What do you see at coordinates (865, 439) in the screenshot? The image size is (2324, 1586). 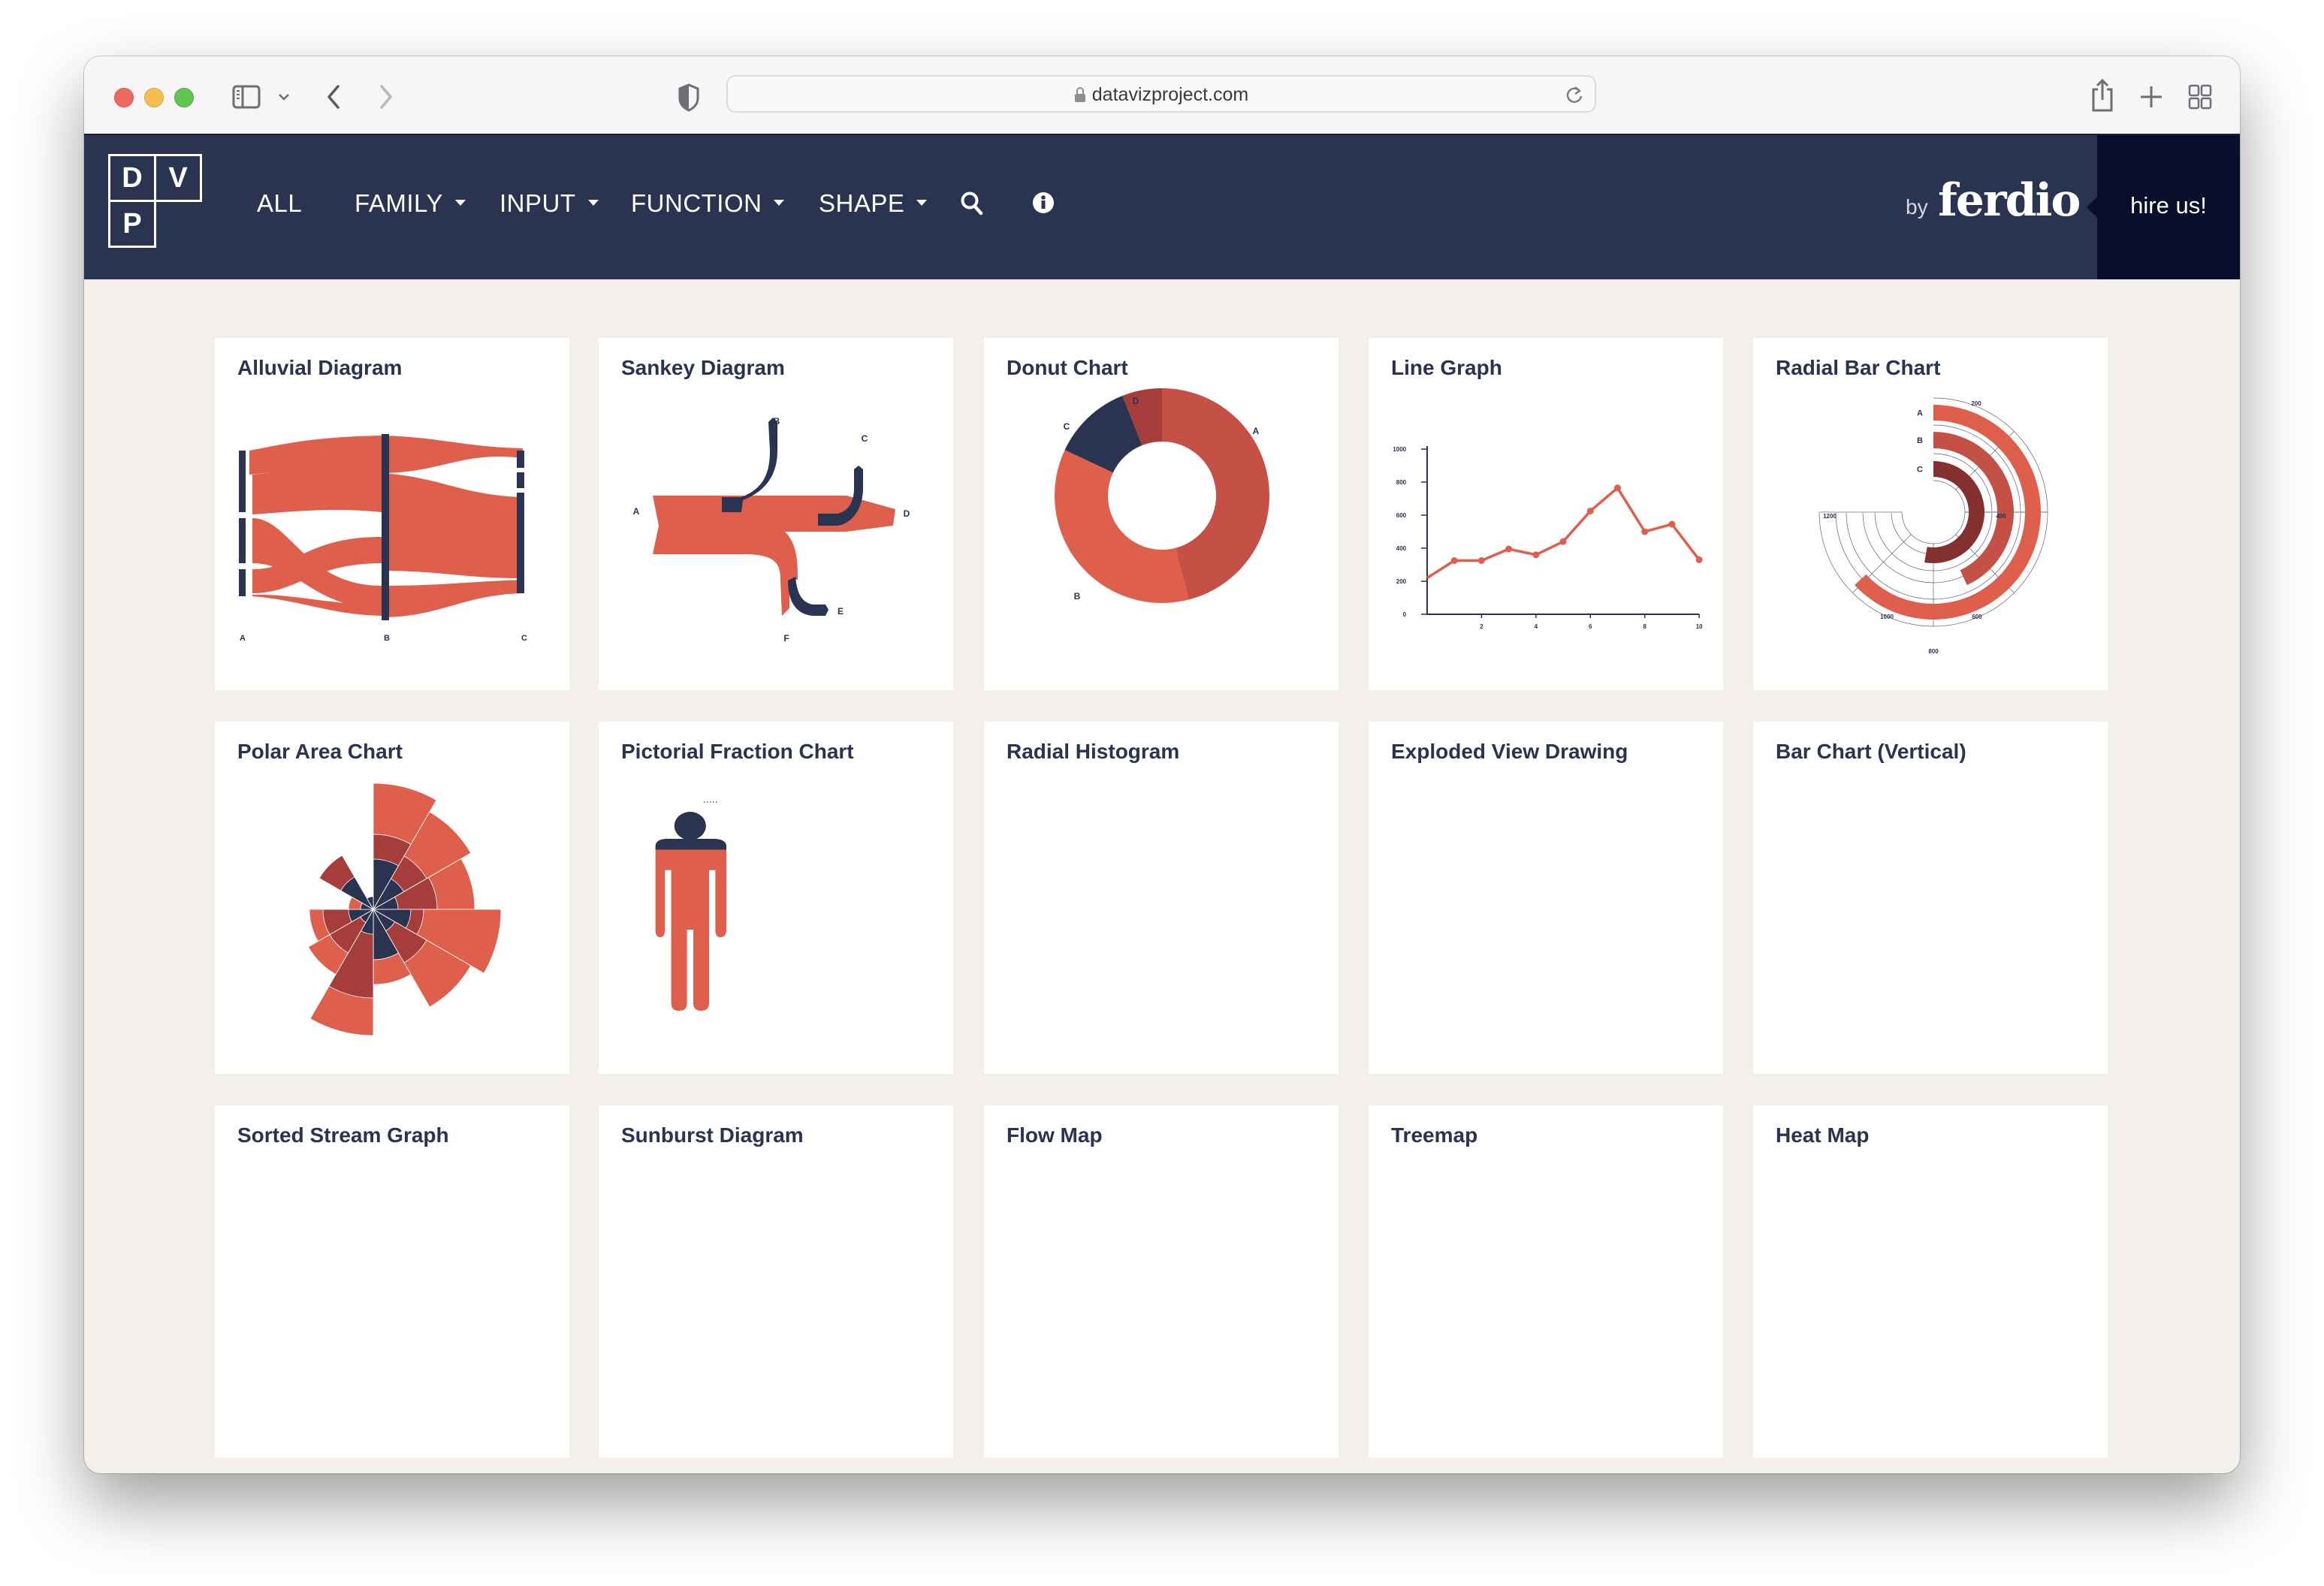 I see `node-label: C` at bounding box center [865, 439].